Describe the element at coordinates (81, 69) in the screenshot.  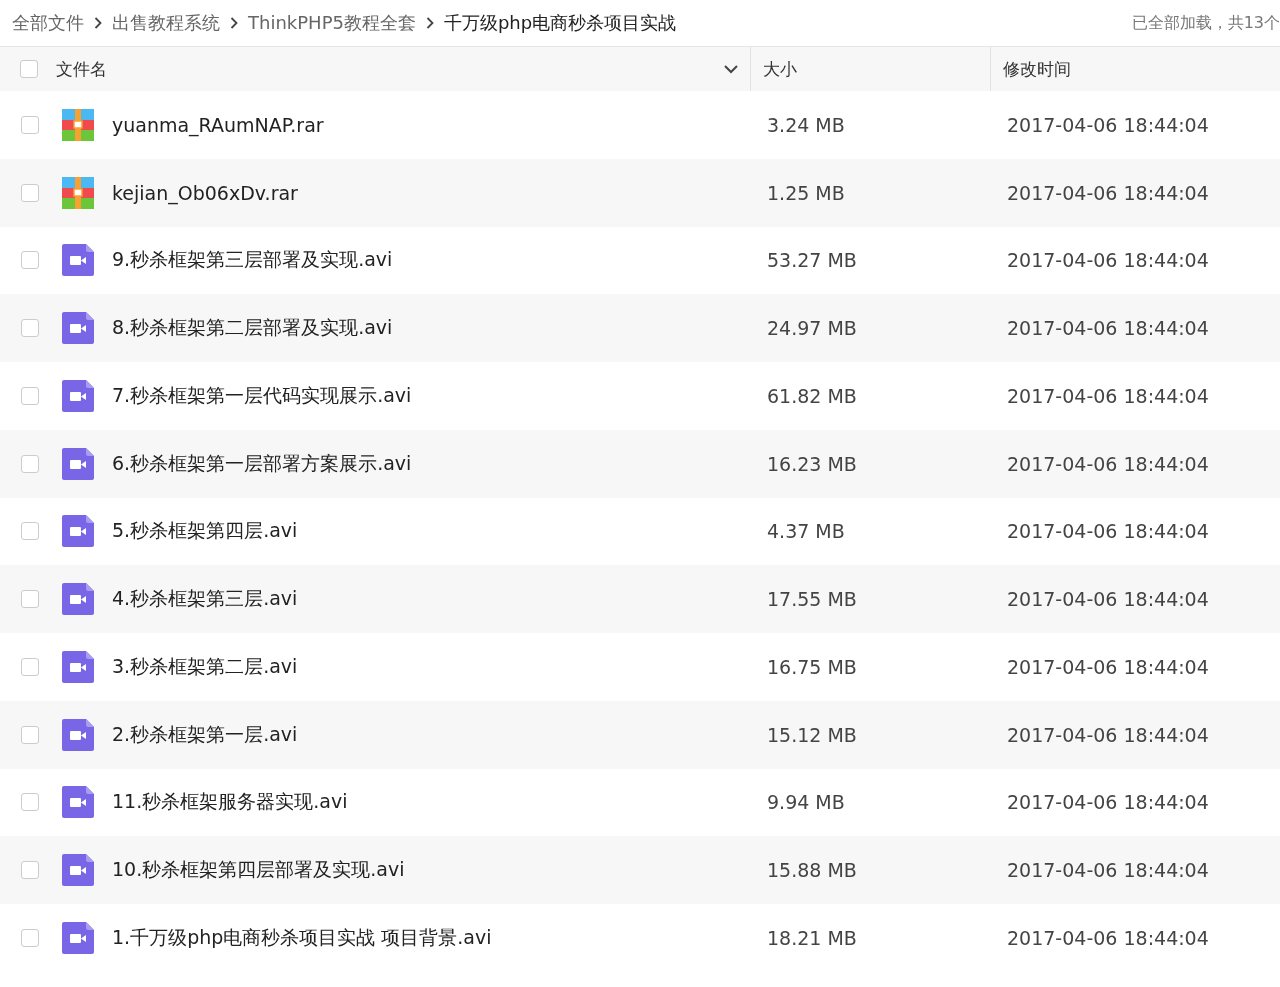
I see `column-header: 文件名` at that location.